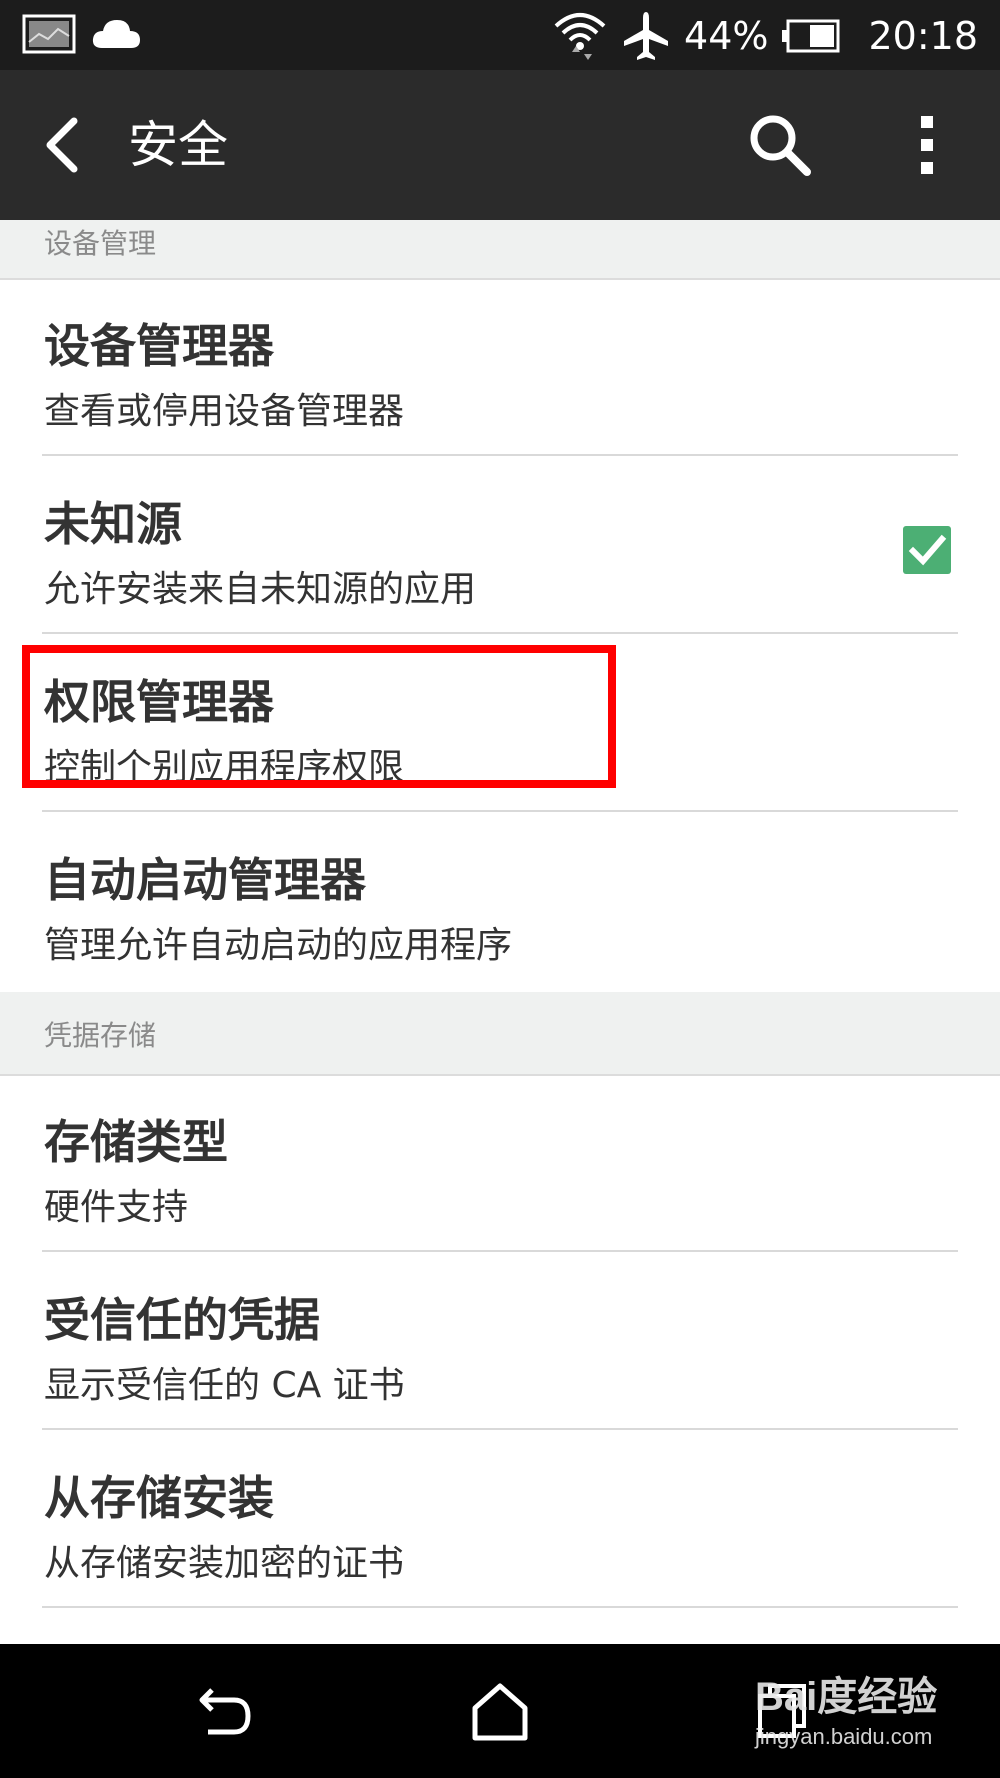 This screenshot has height=1778, width=1000. Describe the element at coordinates (500, 546) in the screenshot. I see `list-item-unknown-sources: 未知源 允许安装来自未知源的应用` at that location.